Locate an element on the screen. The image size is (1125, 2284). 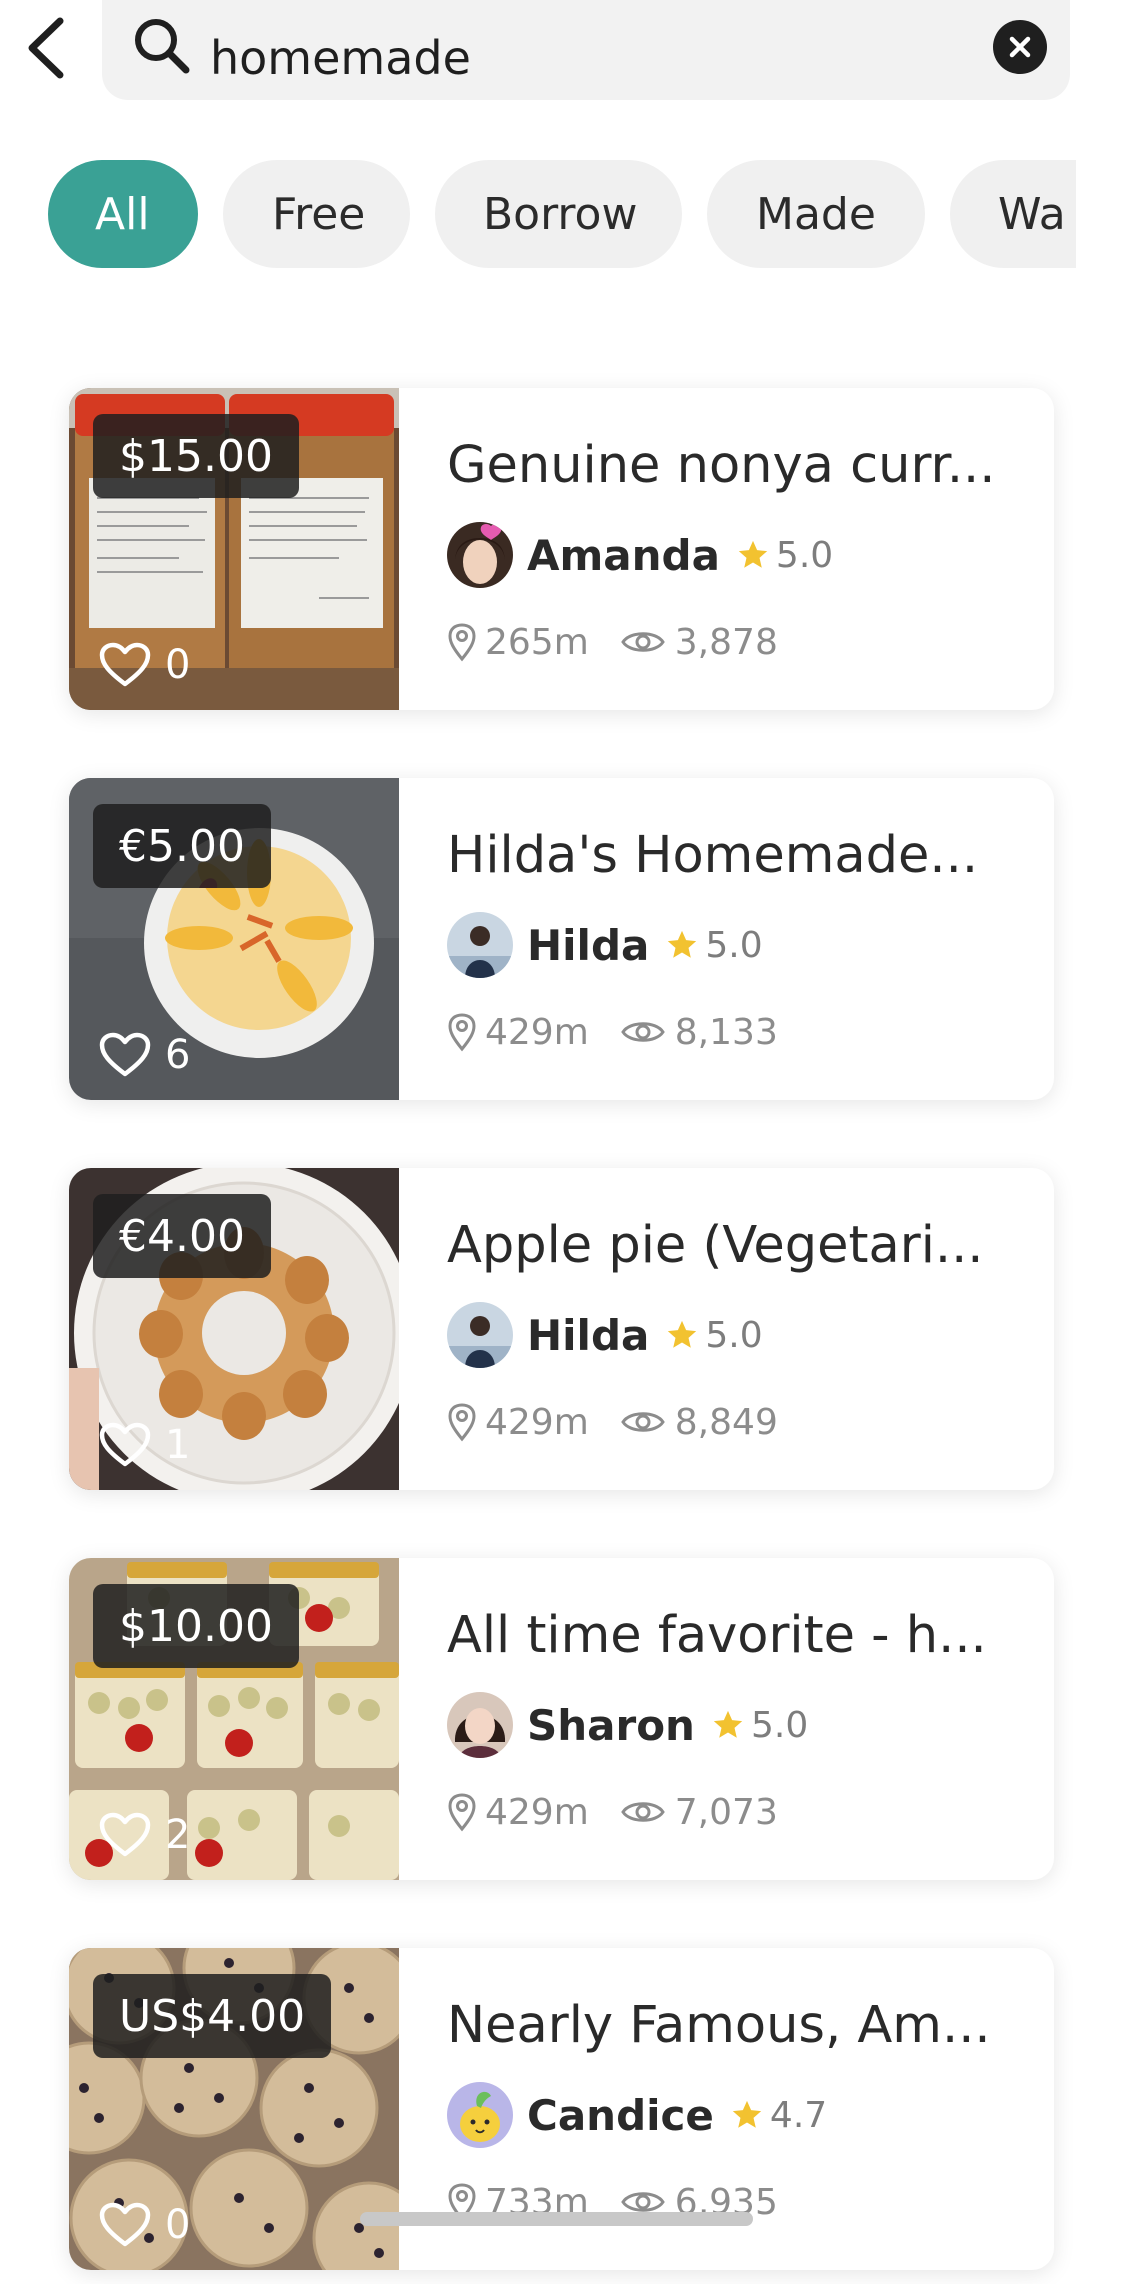
distance: 265m is located at coordinates (537, 642).